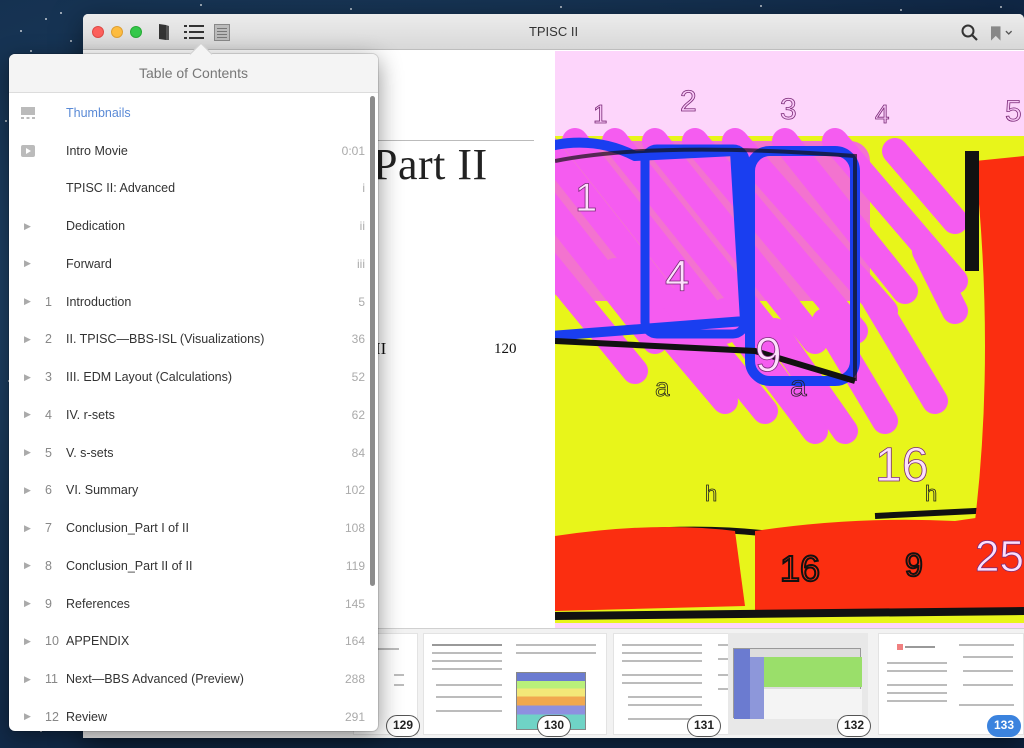 The height and width of the screenshot is (748, 1024). I want to click on toc-scroll-thumb, so click(372, 341).